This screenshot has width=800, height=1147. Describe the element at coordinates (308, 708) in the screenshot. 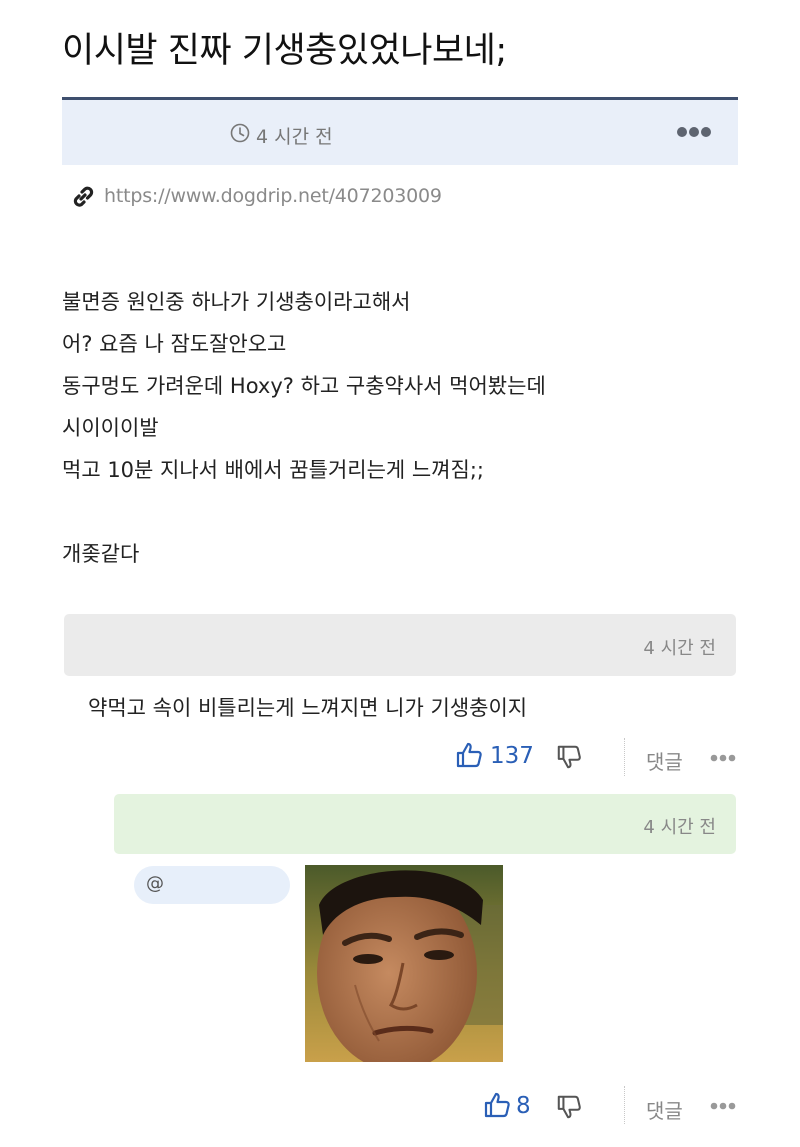

I see `comment-text: 약먹고 속이 비틀리는게 느껴지면 니가 기생충이지` at that location.